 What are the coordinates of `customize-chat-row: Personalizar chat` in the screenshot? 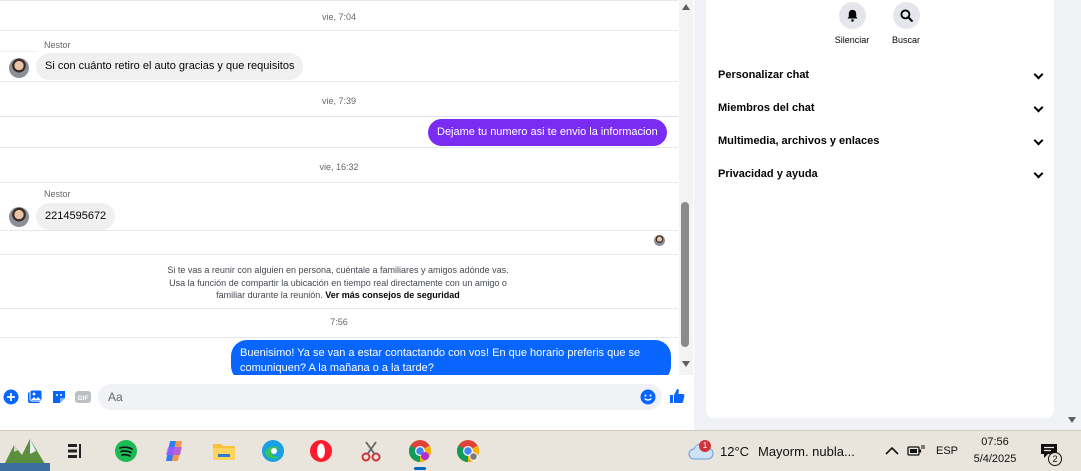 It's located at (881, 75).